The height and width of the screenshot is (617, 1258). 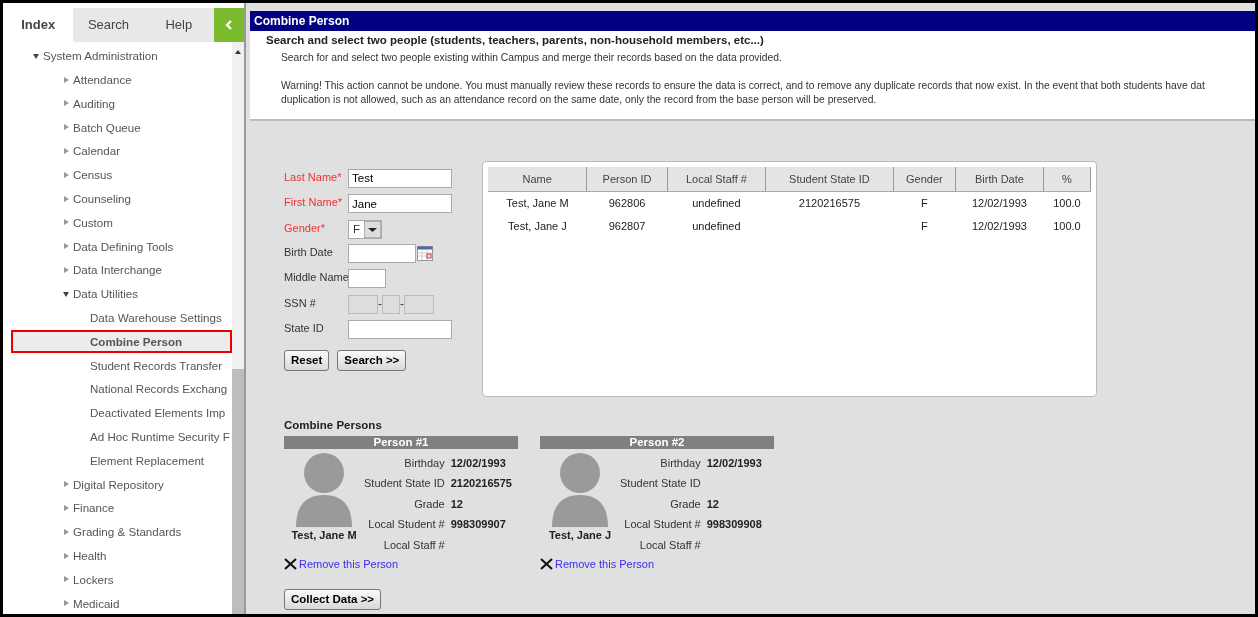 I want to click on column-header: Local Staff #, so click(x=716, y=179).